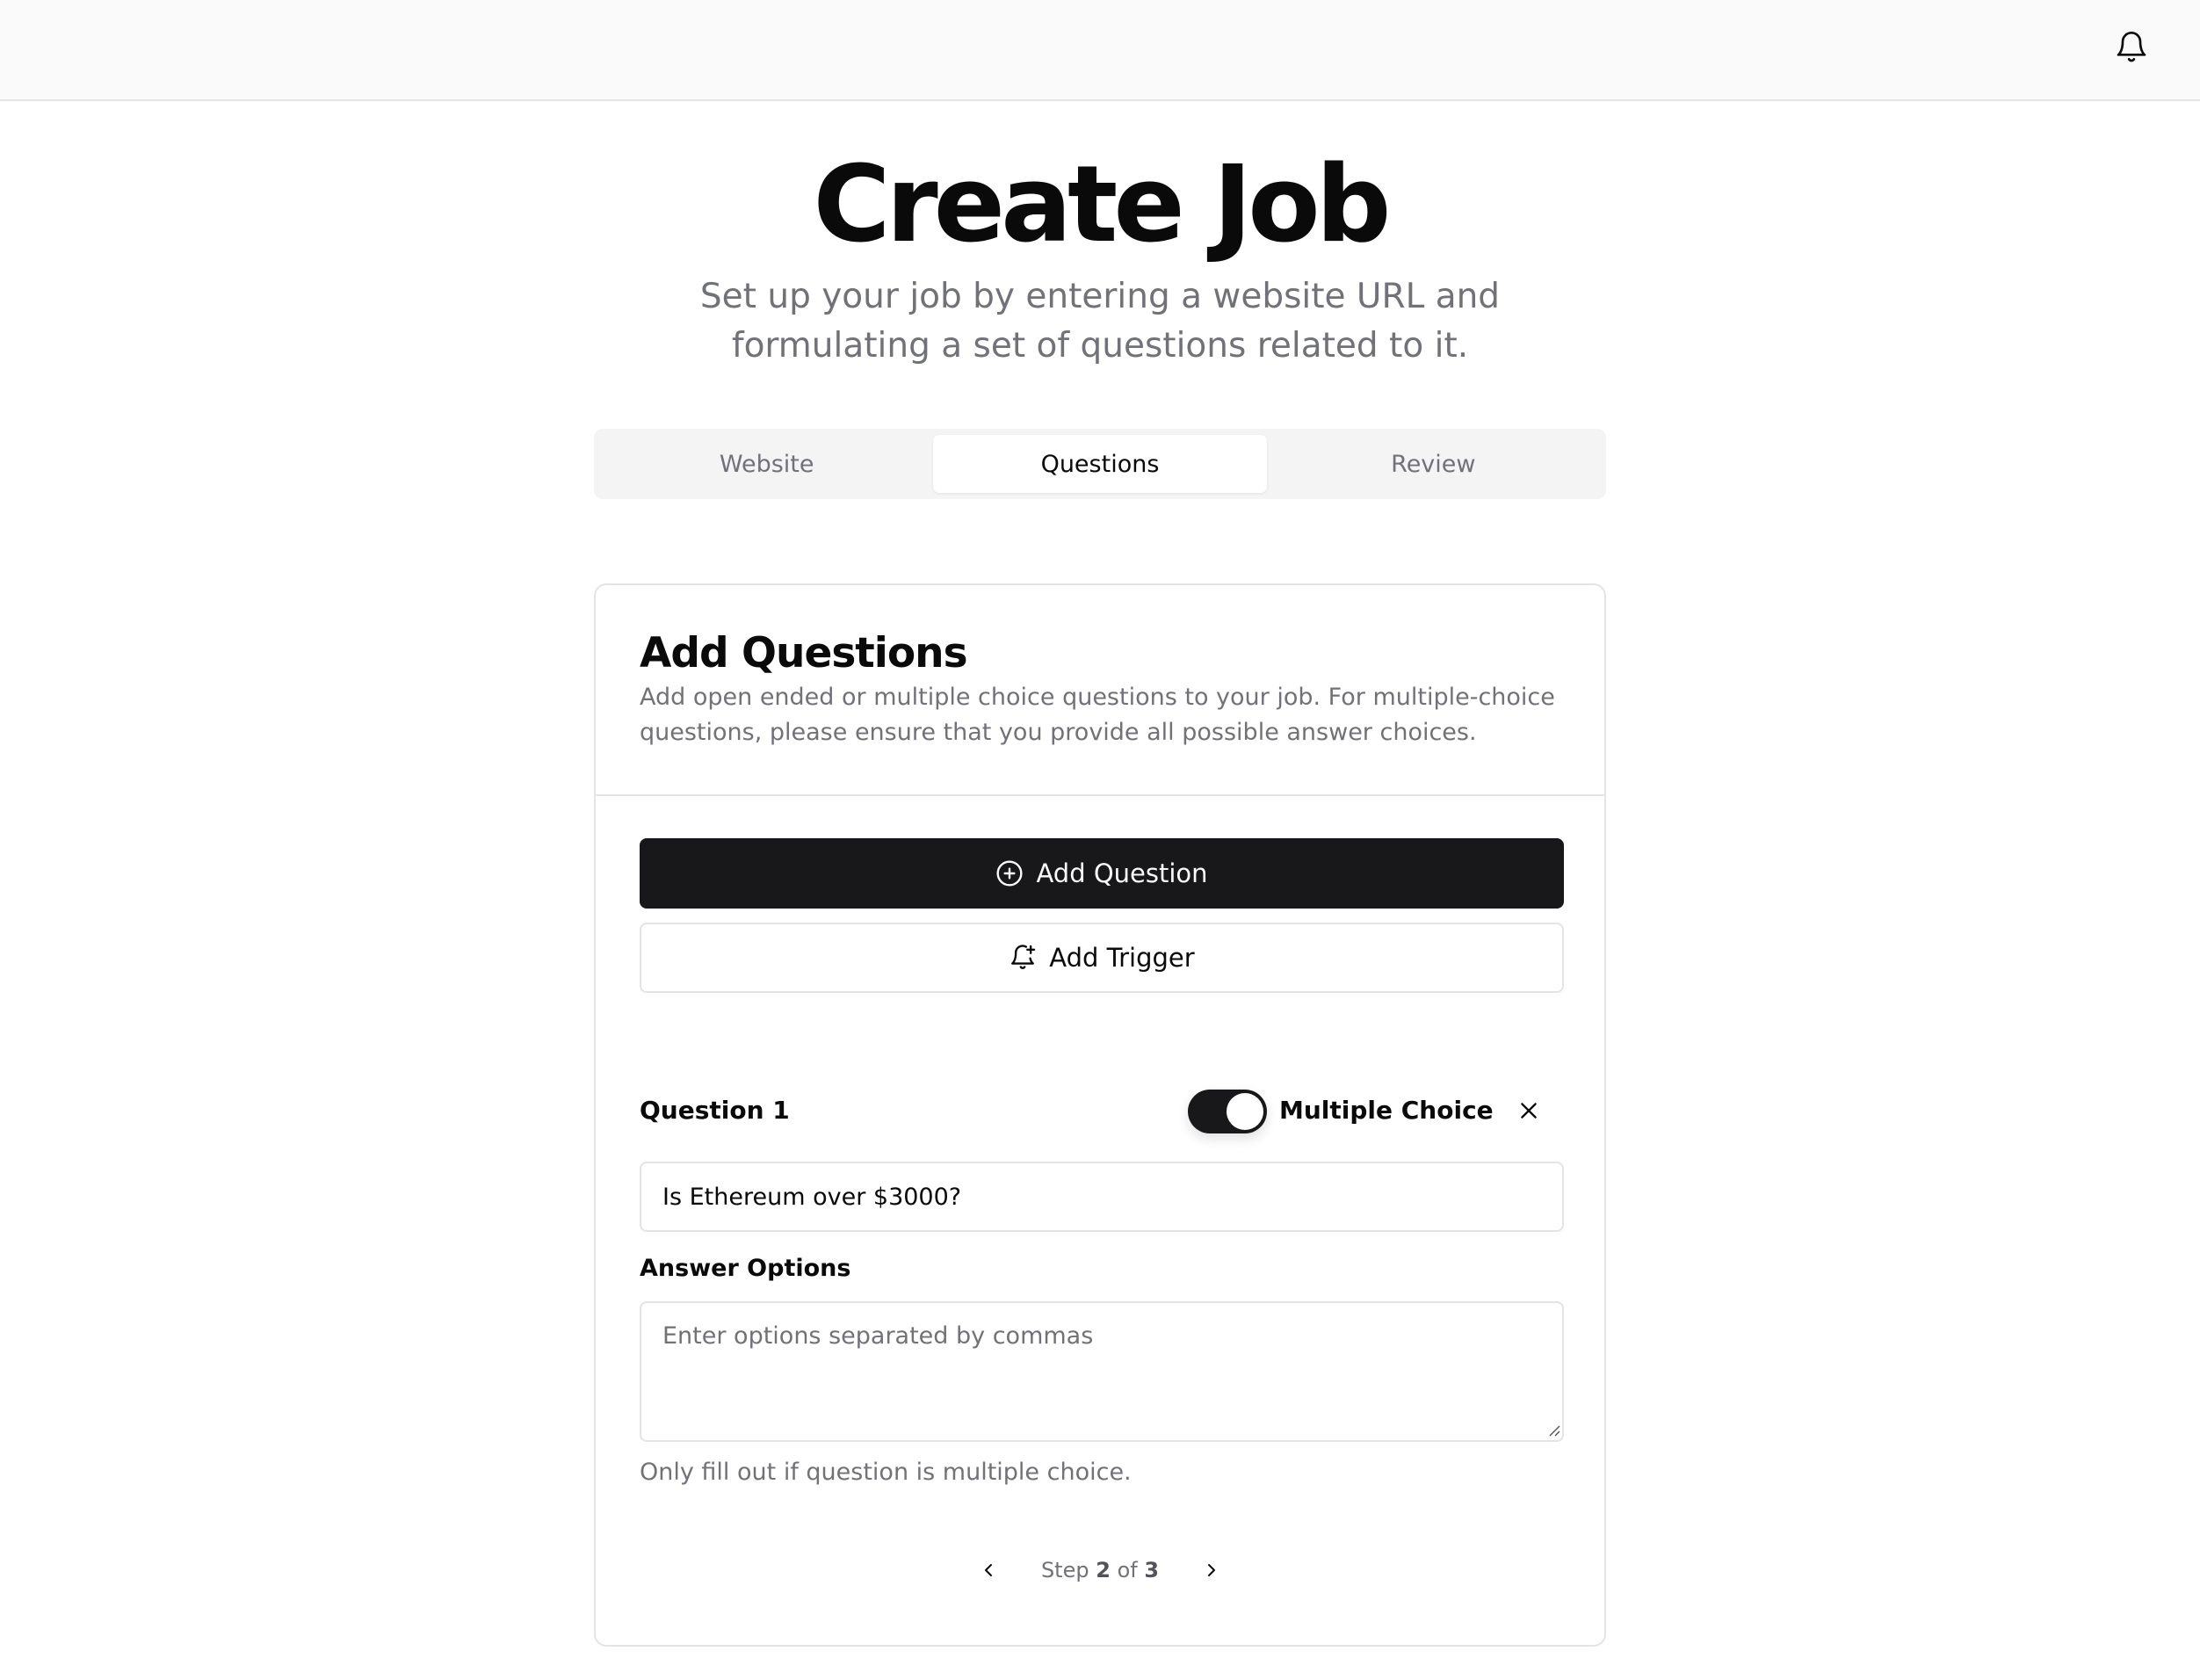 This screenshot has height=1680, width=2200. Describe the element at coordinates (745, 1268) in the screenshot. I see `answer-options-label: Answer Options` at that location.